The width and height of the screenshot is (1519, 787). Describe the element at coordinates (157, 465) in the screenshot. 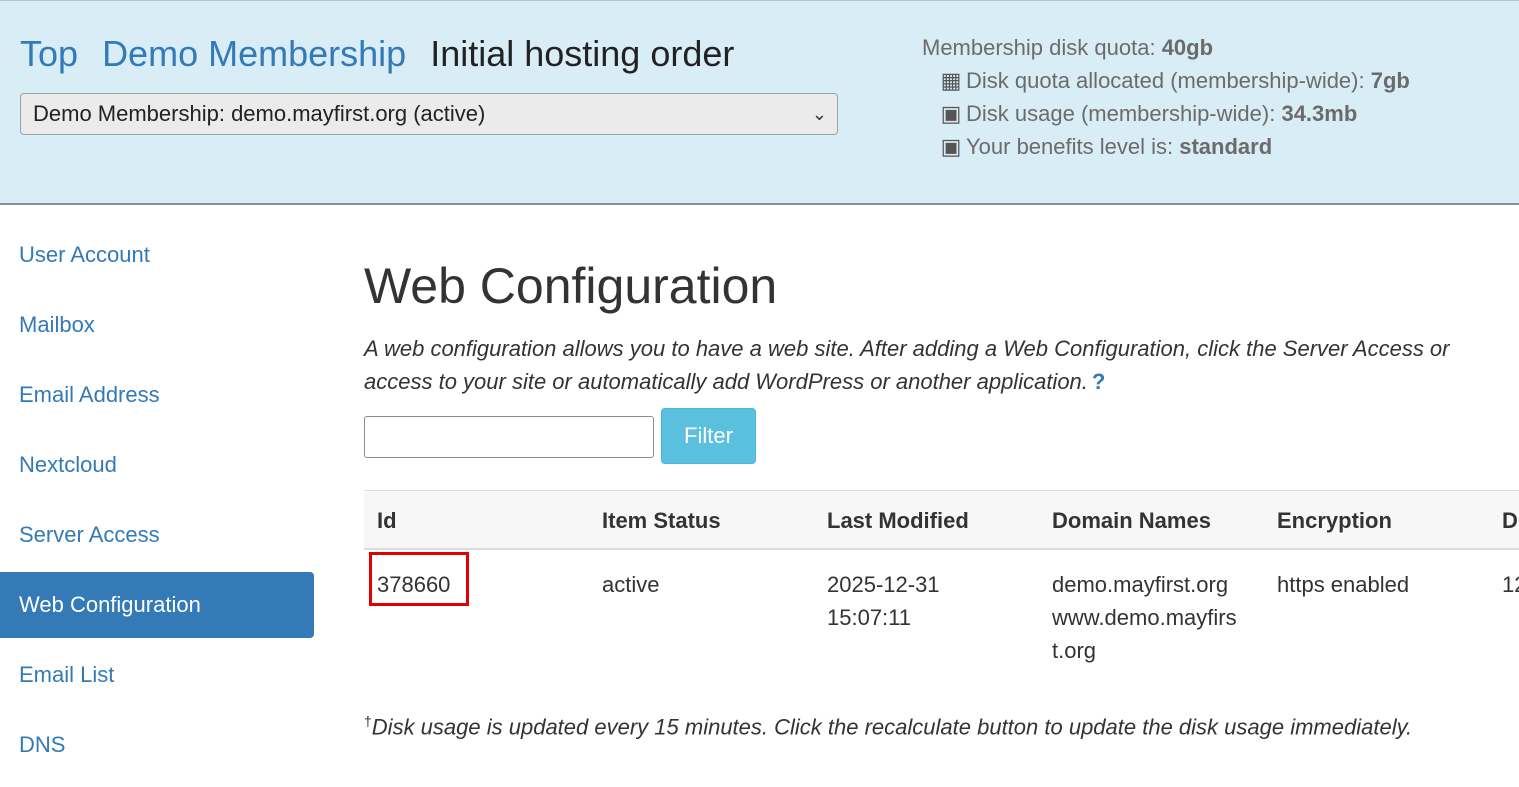

I see `sidebar-item-nextcloud: Nextcloud` at that location.